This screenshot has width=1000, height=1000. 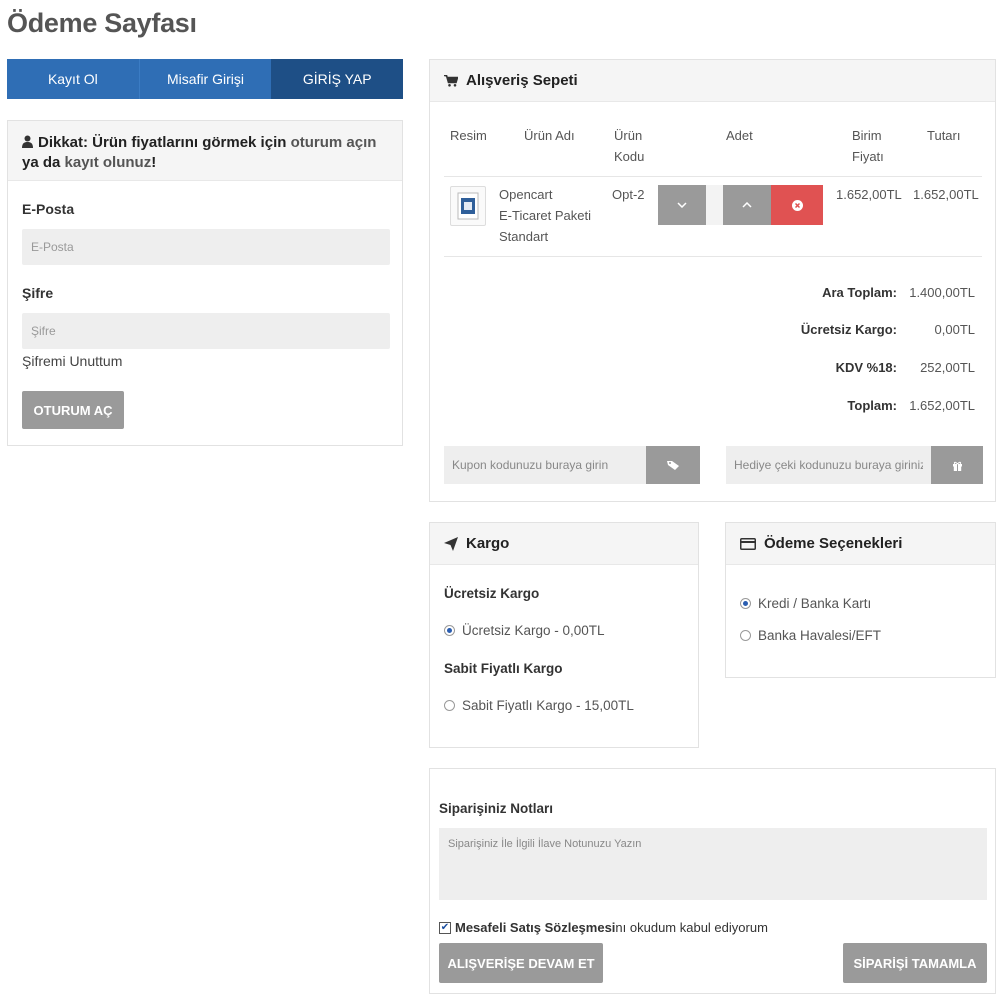 I want to click on card-payment-label: Kredi / Banka Kartı, so click(x=815, y=603).